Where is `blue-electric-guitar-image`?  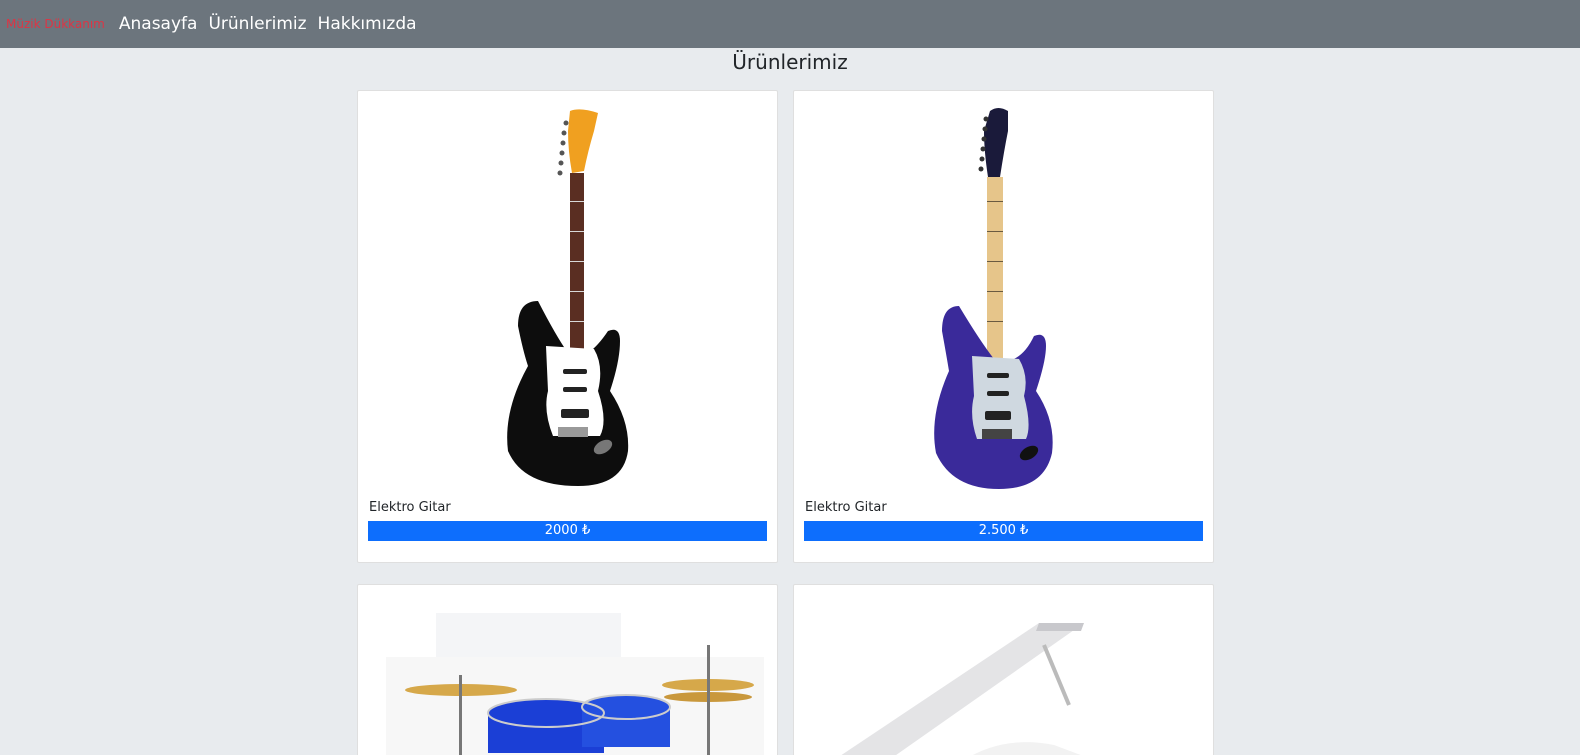 blue-electric-guitar-image is located at coordinates (1003, 291).